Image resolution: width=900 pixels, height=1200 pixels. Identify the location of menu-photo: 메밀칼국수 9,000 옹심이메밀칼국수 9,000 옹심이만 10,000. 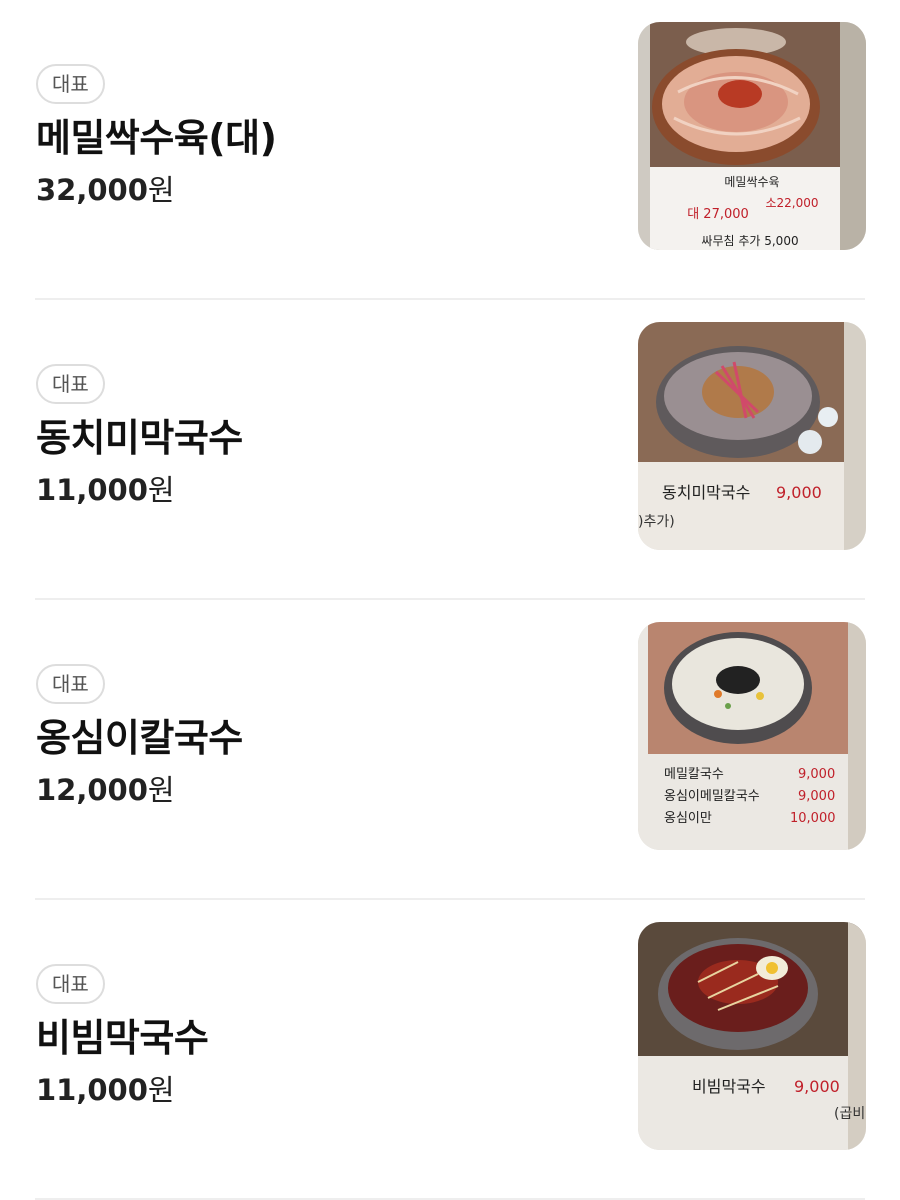
(752, 736).